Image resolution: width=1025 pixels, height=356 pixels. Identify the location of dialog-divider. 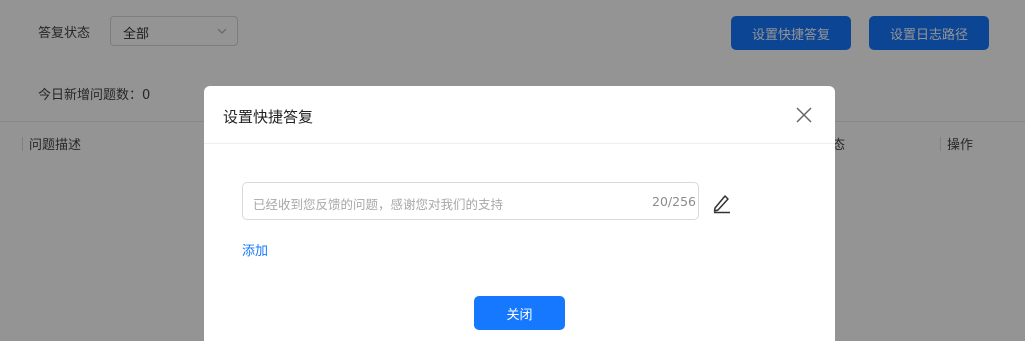
(519, 143).